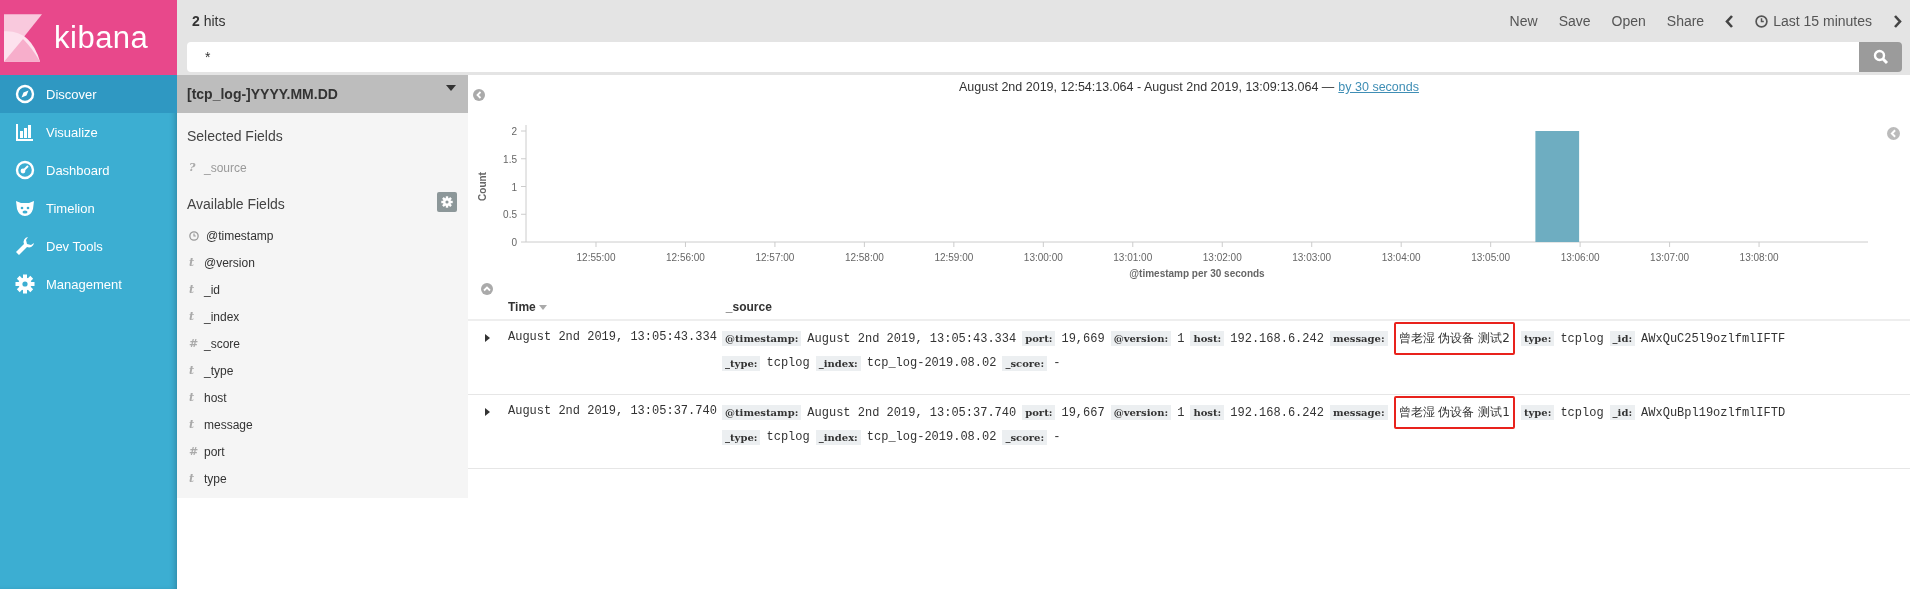 Image resolution: width=1910 pixels, height=589 pixels. I want to click on menu-link: Save, so click(1574, 21).